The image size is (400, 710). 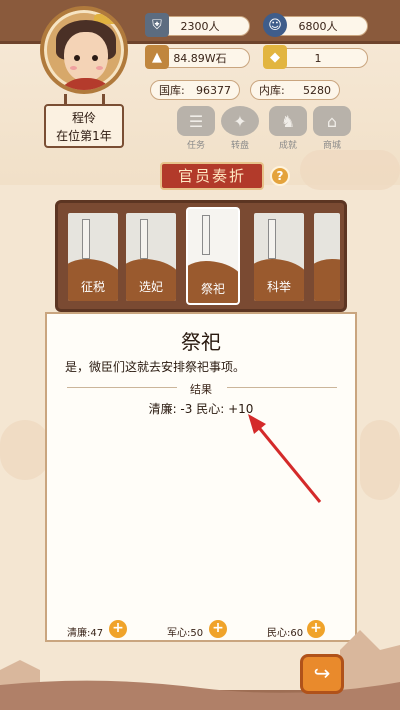 What do you see at coordinates (93, 257) in the screenshot?
I see `category-tax: 征税` at bounding box center [93, 257].